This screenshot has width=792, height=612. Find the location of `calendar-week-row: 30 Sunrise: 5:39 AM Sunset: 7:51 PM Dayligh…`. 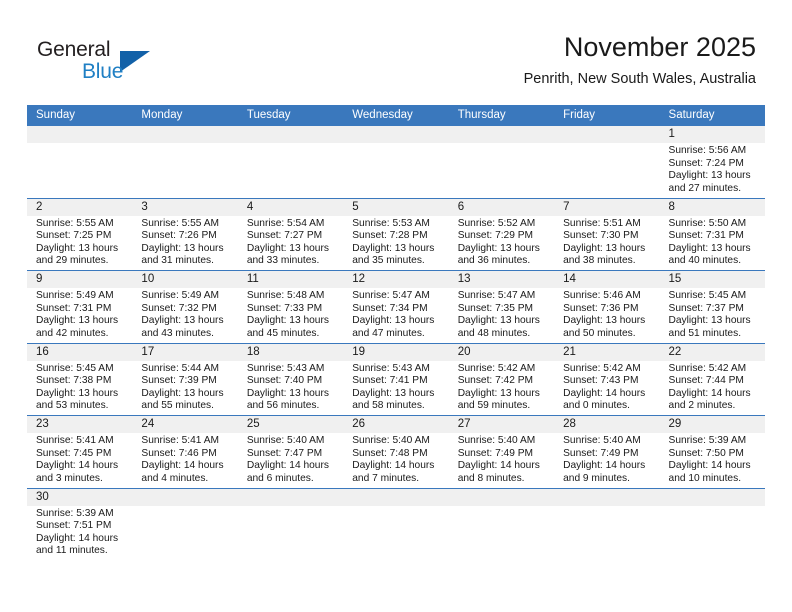

calendar-week-row: 30 Sunrise: 5:39 AM Sunset: 7:51 PM Dayligh… is located at coordinates (396, 524).